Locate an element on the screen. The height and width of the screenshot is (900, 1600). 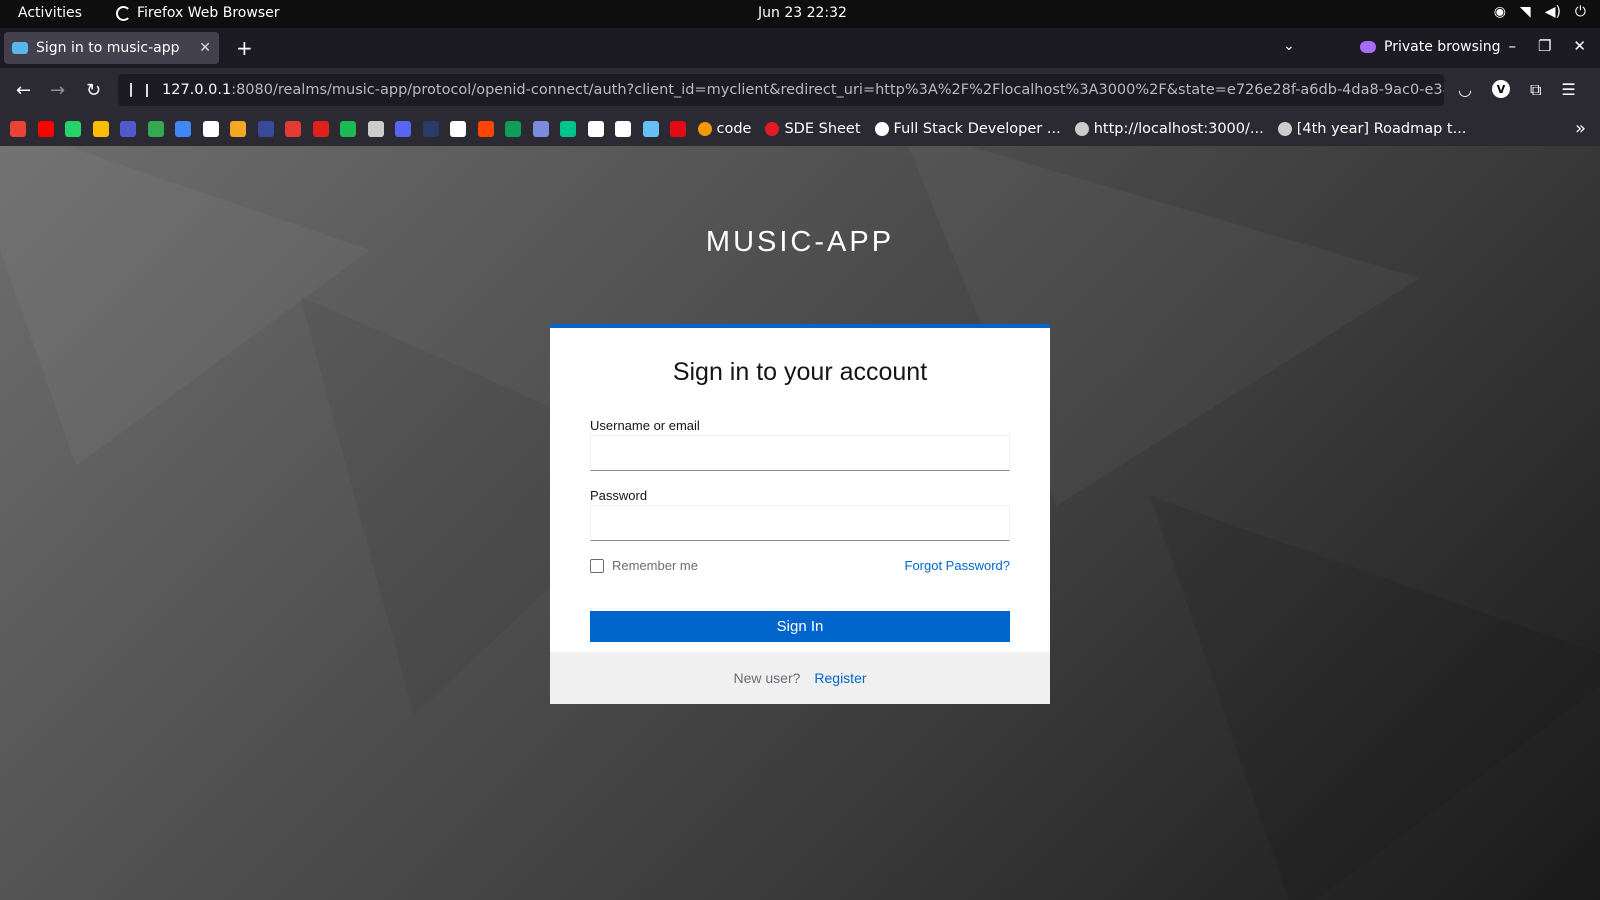
wifi-icon: ◥ is located at coordinates (1525, 12).